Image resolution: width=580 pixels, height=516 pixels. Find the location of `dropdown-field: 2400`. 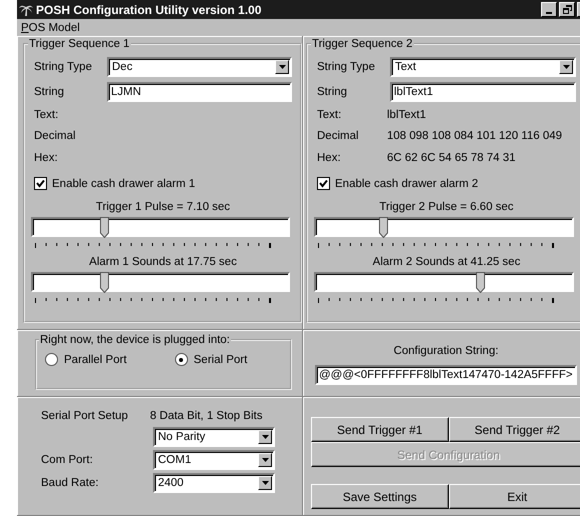

dropdown-field: 2400 is located at coordinates (214, 482).